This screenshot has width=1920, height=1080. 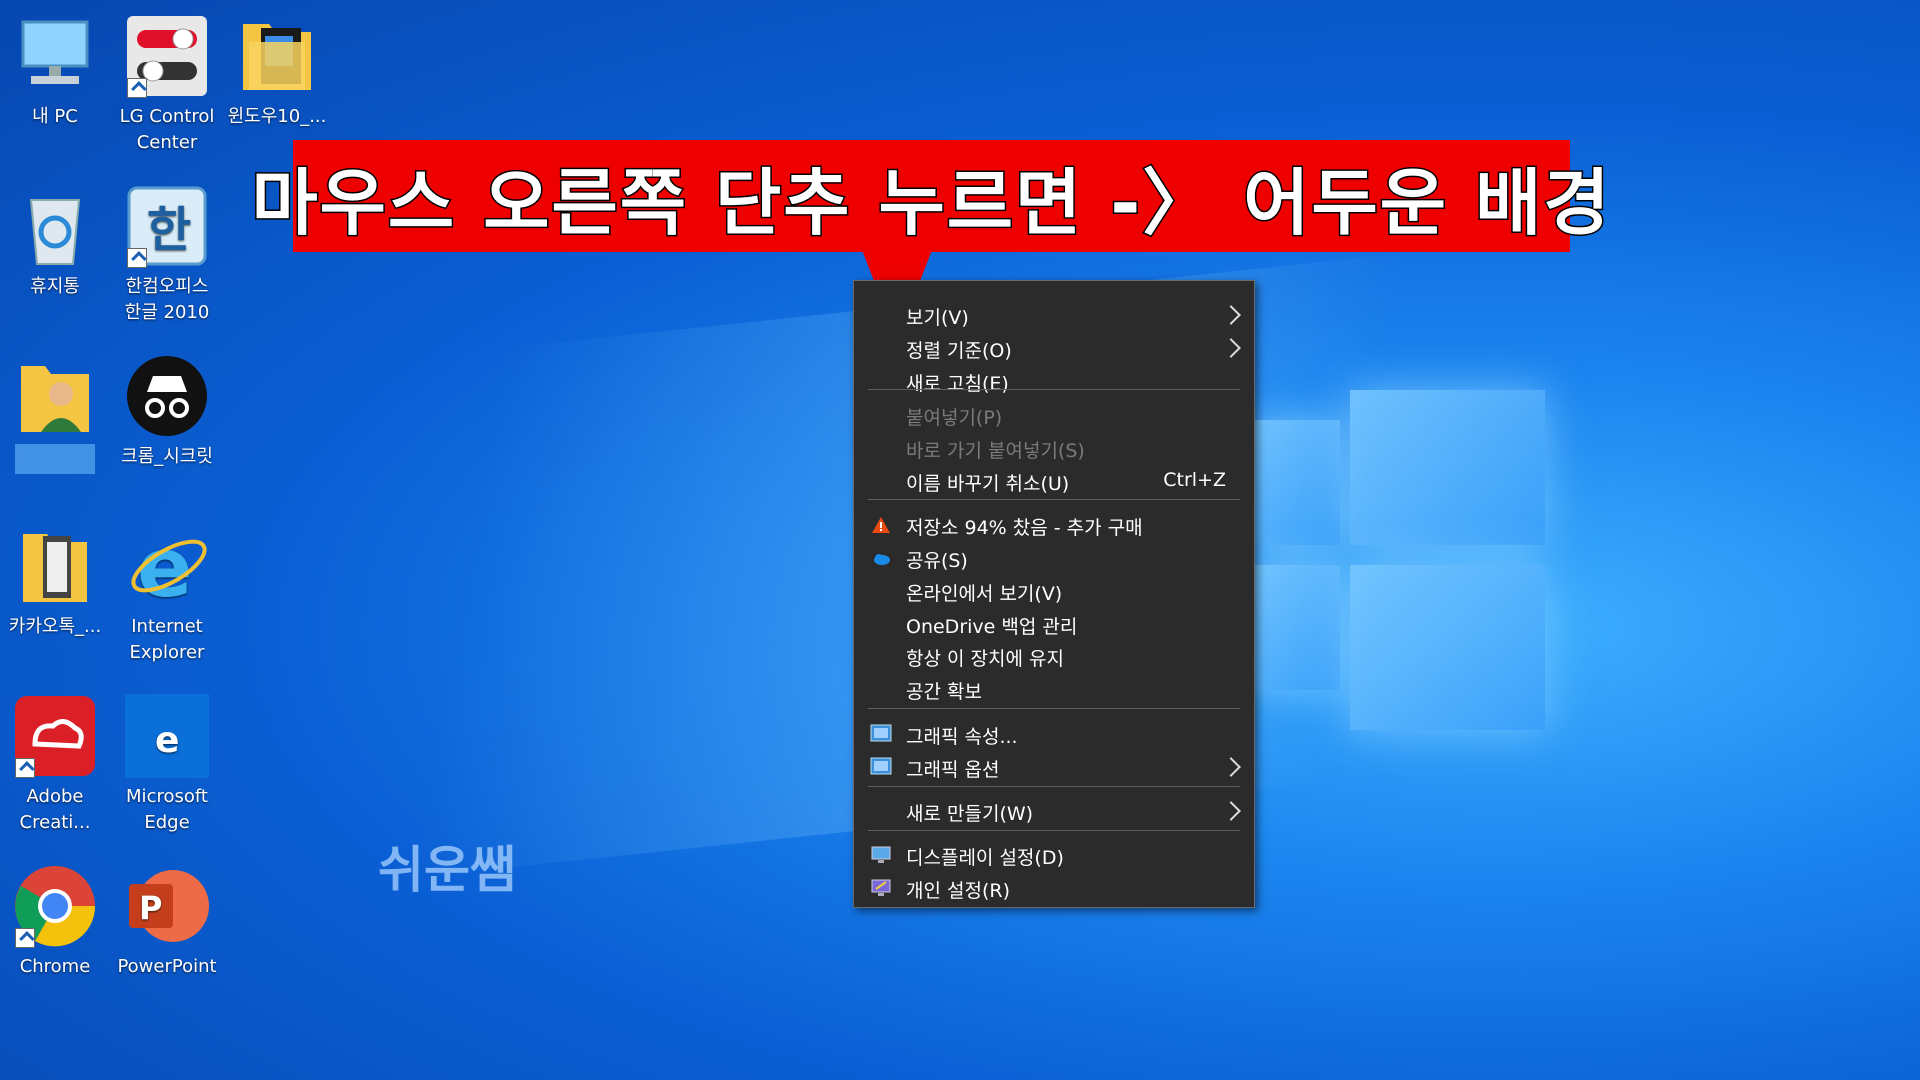 I want to click on personalize-icon, so click(x=881, y=888).